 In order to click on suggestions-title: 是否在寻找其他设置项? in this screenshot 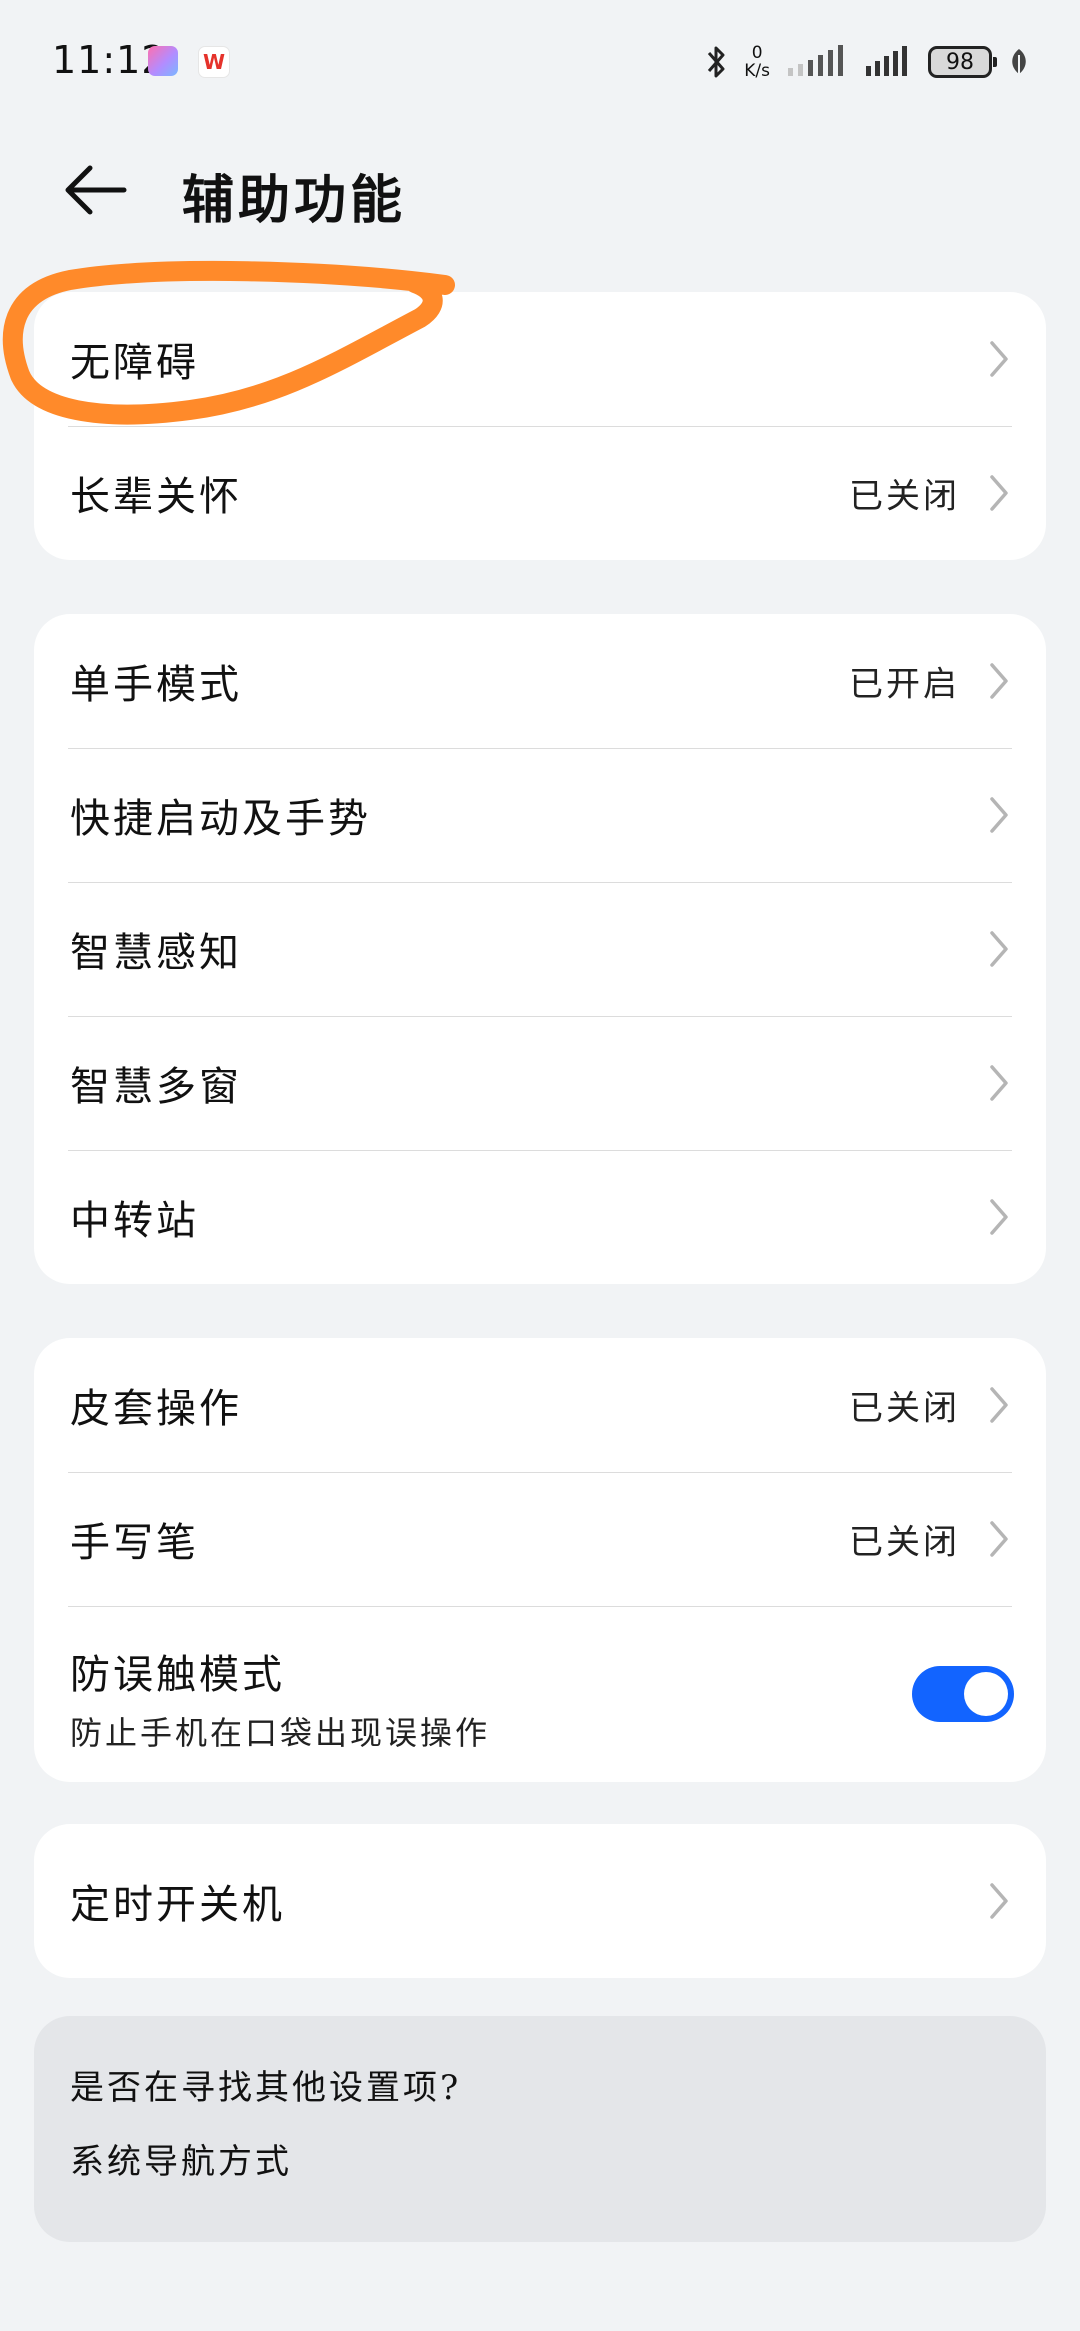, I will do `click(266, 2088)`.